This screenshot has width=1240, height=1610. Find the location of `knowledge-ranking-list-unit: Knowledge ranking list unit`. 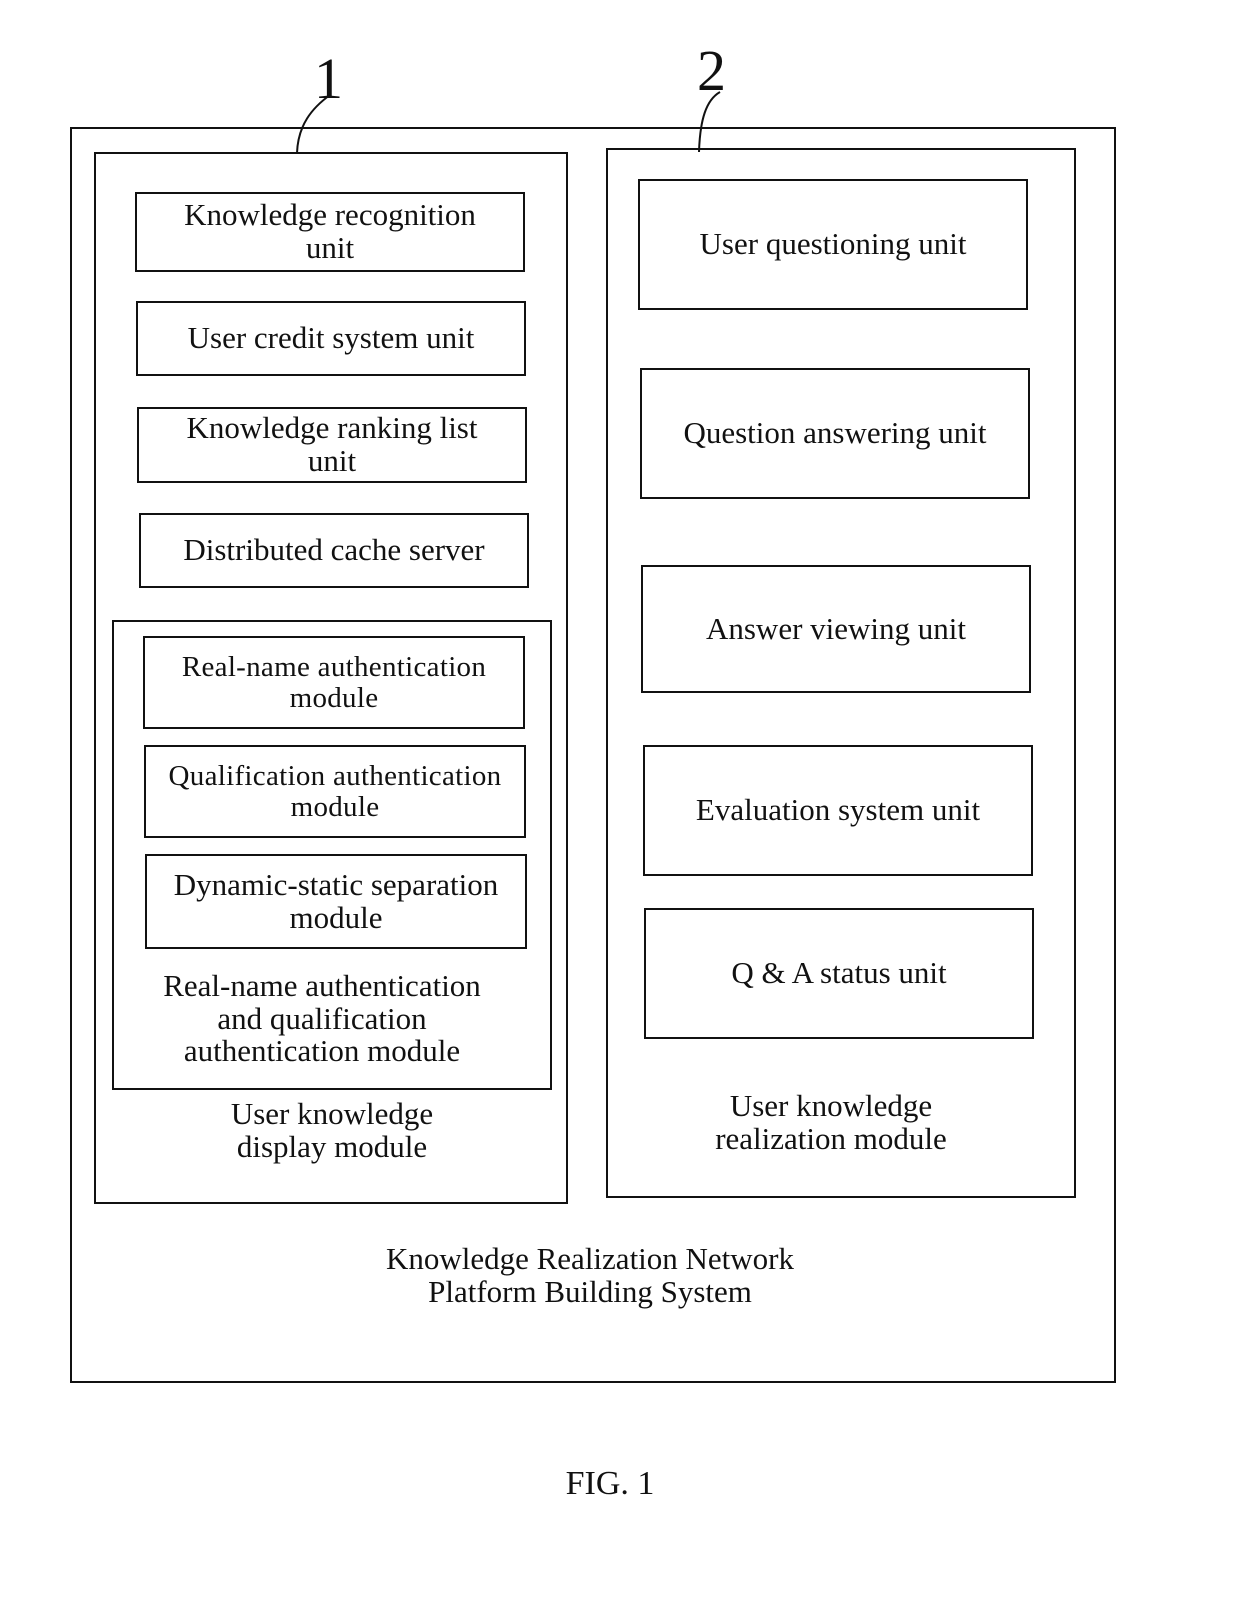

knowledge-ranking-list-unit: Knowledge ranking list unit is located at coordinates (332, 445).